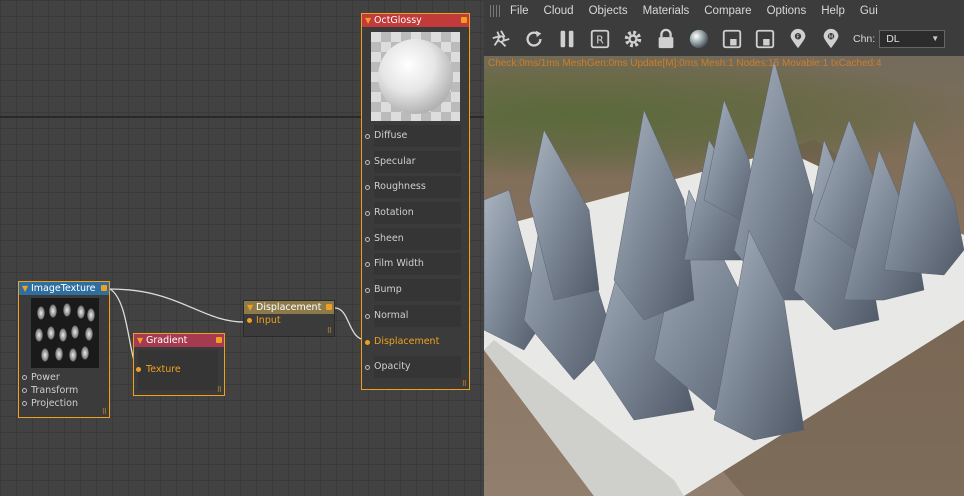  Describe the element at coordinates (567, 39) in the screenshot. I see `pause-icon` at that location.